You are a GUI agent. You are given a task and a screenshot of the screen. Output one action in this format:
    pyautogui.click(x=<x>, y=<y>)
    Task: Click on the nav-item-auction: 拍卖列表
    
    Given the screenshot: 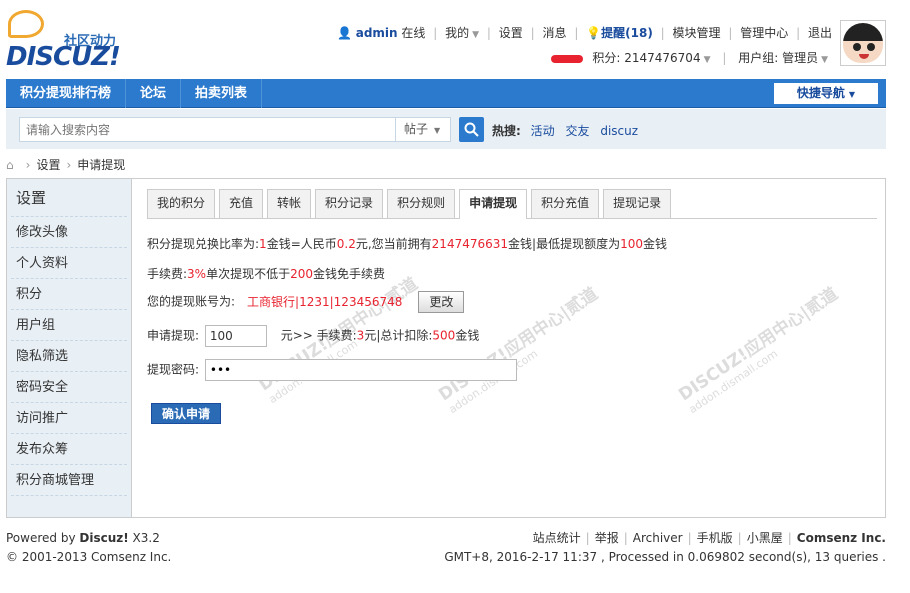 What is the action you would take?
    pyautogui.click(x=222, y=93)
    